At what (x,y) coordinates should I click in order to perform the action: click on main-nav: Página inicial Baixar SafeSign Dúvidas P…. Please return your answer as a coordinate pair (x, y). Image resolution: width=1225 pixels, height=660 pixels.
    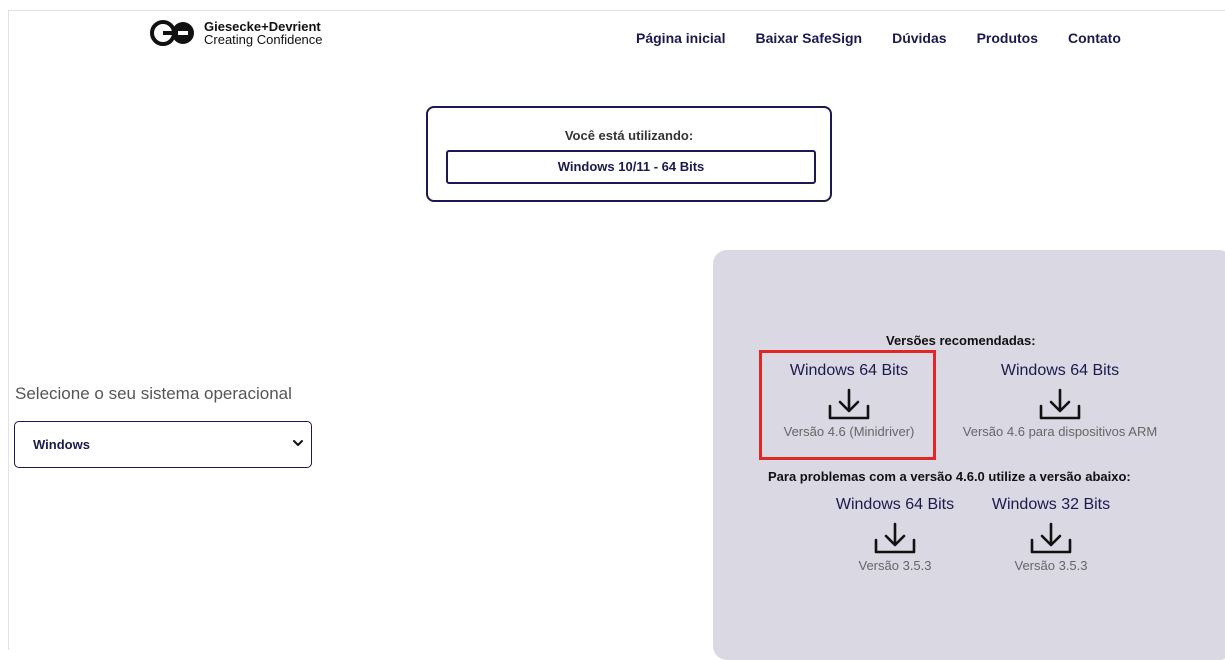
    Looking at the image, I should click on (893, 38).